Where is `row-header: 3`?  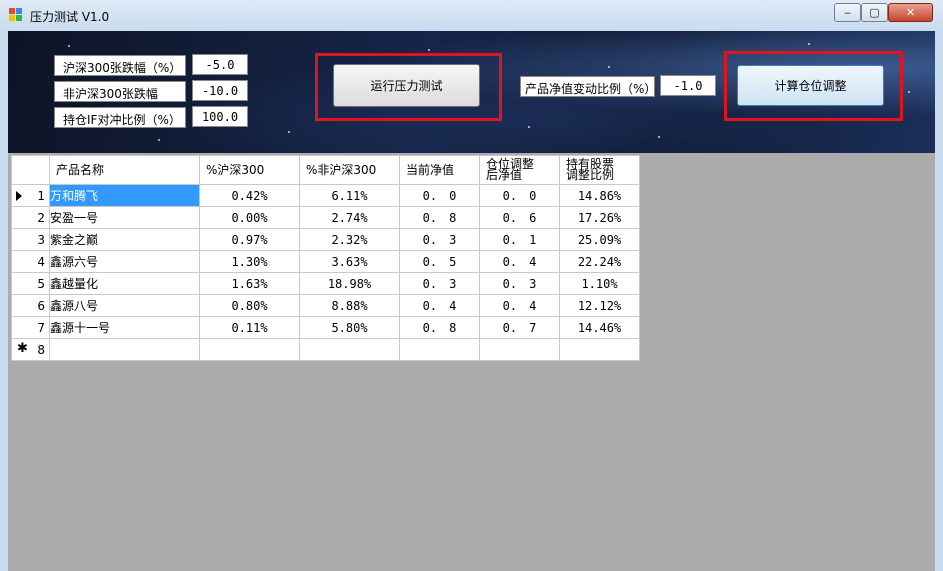 row-header: 3 is located at coordinates (30, 239).